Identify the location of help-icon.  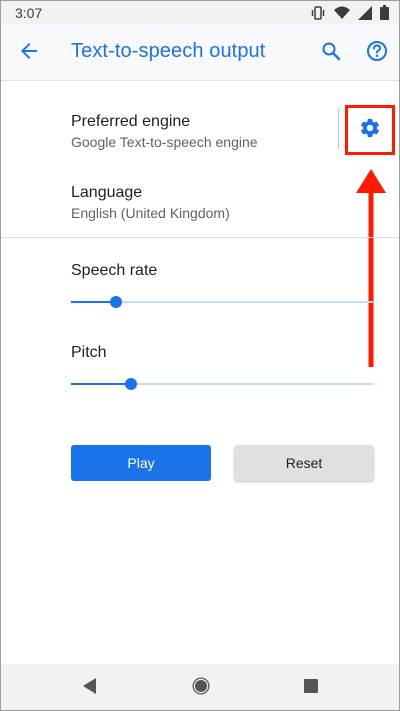
(377, 53).